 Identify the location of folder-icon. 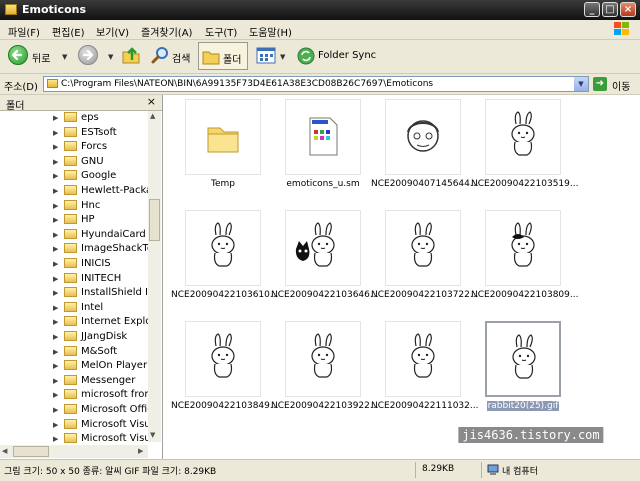
(70, 394).